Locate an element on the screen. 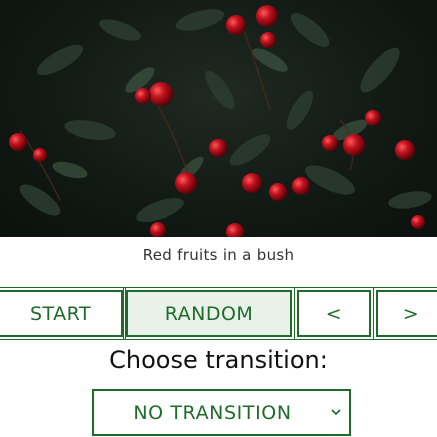 This screenshot has height=437, width=437. transition-select: NO TRANSITION is located at coordinates (221, 412).